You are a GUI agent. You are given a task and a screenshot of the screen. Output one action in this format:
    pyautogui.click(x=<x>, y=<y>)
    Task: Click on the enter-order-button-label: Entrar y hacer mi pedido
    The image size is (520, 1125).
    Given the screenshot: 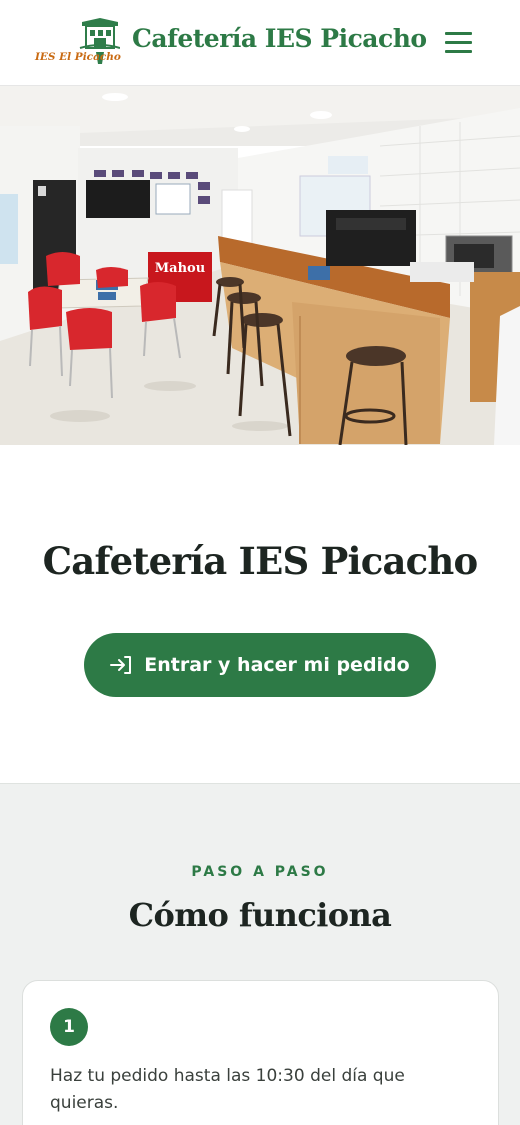 What is the action you would take?
    pyautogui.click(x=277, y=665)
    